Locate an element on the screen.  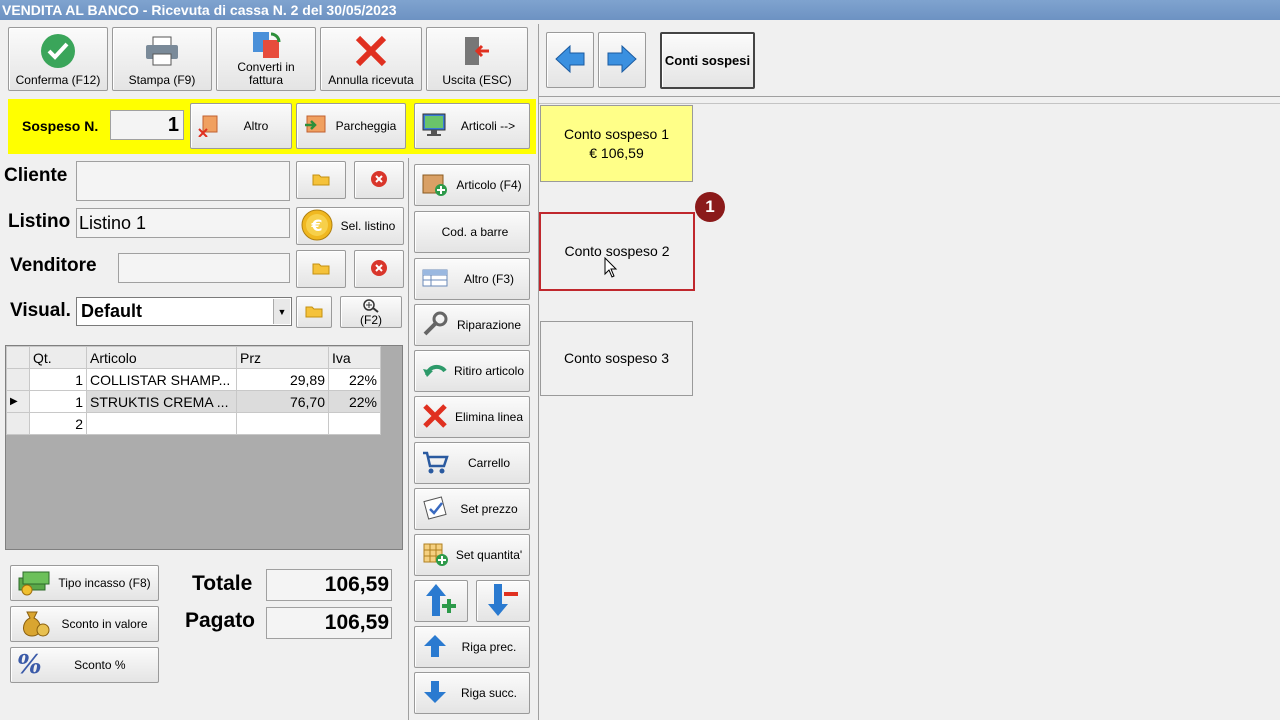
add-article-button: Articolo (F4) is located at coordinates (472, 185).